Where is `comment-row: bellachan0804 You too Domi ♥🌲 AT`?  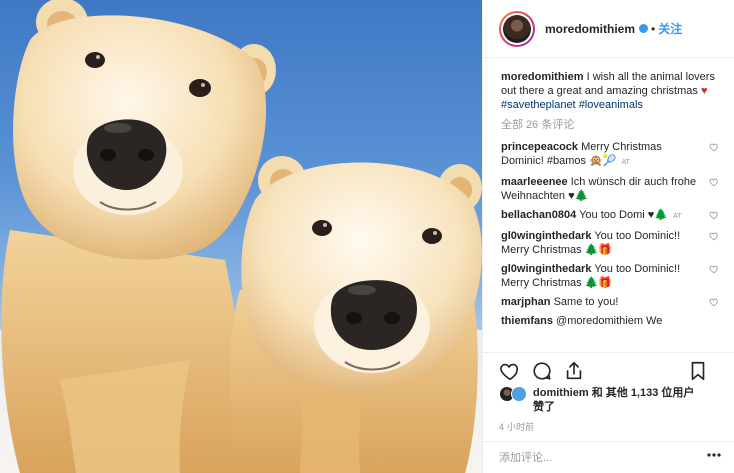
comment-row: bellachan0804 You too Domi ♥🌲 AT is located at coordinates (611, 216).